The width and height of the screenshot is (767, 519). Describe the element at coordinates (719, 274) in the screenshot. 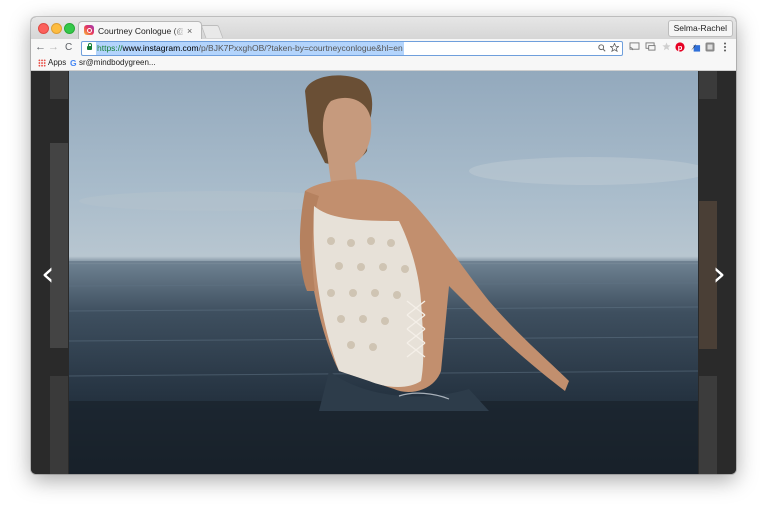

I see `next-post-button: ›` at that location.